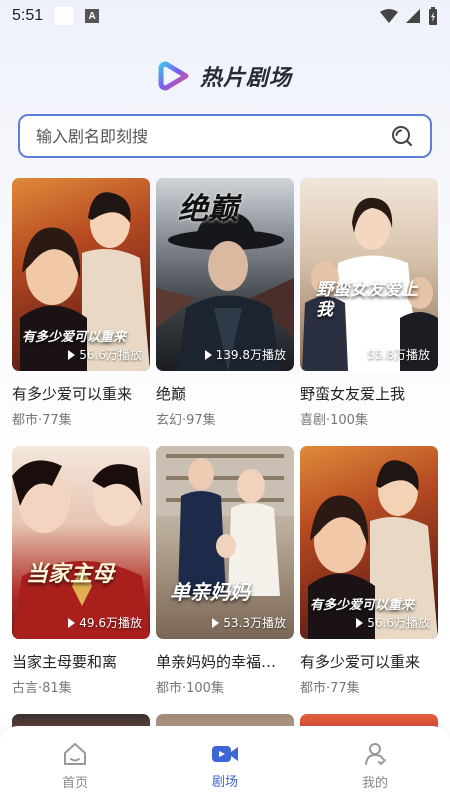 This screenshot has height=800, width=450. What do you see at coordinates (64, 16) in the screenshot?
I see `notification-icon` at bounding box center [64, 16].